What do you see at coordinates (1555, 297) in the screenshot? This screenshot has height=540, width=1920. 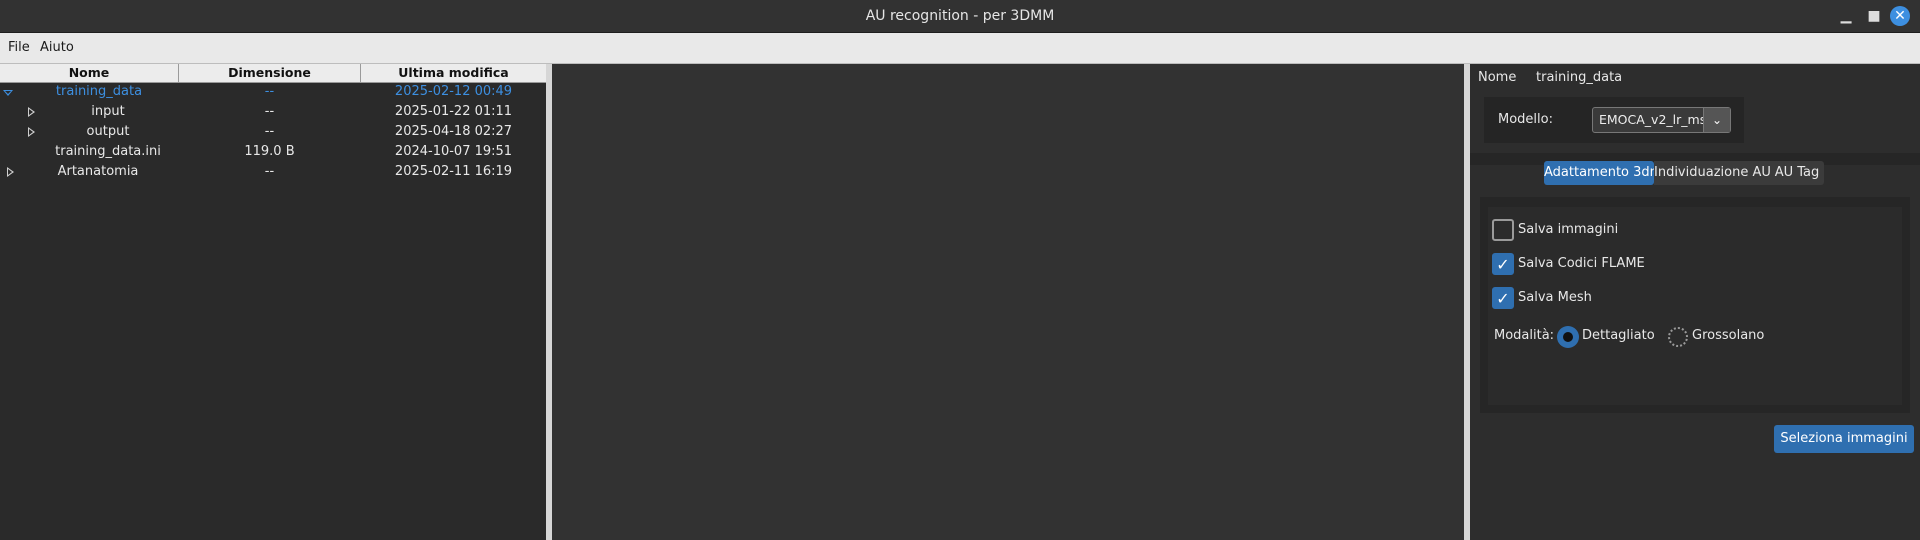 I see `save-mesh-label: Salva Mesh` at bounding box center [1555, 297].